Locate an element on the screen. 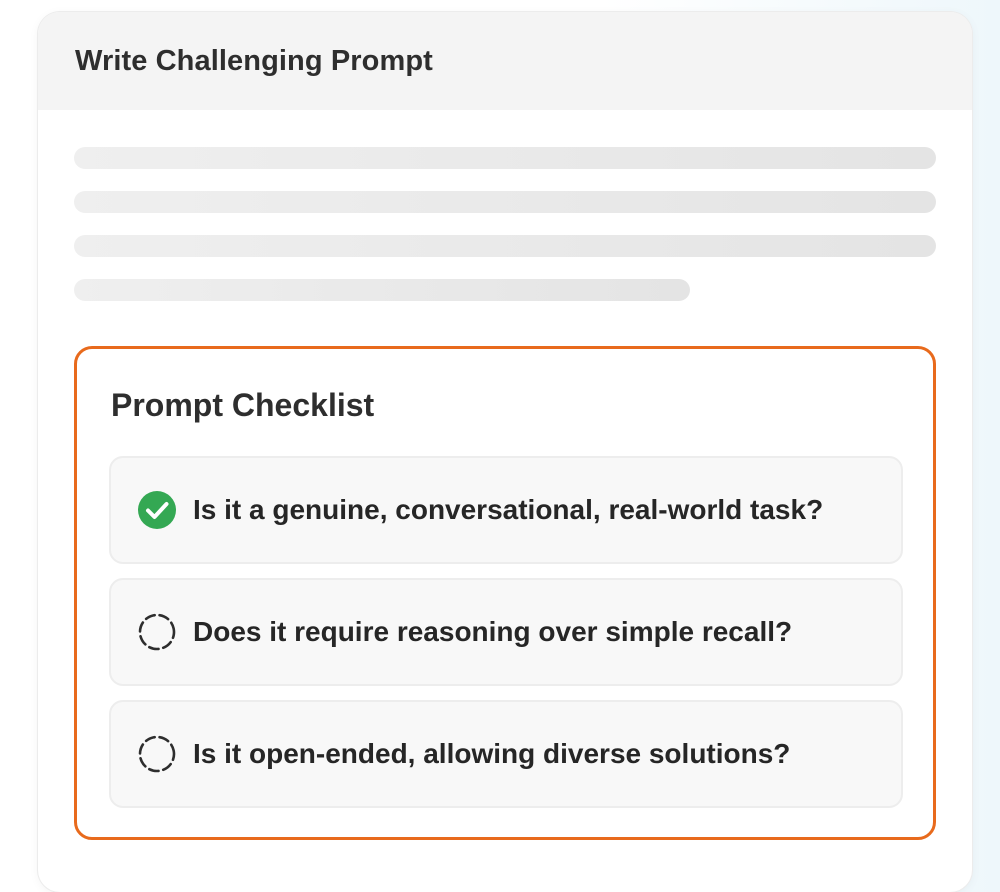 The width and height of the screenshot is (1000, 892). card-header: Write Challenging Prompt is located at coordinates (505, 61).